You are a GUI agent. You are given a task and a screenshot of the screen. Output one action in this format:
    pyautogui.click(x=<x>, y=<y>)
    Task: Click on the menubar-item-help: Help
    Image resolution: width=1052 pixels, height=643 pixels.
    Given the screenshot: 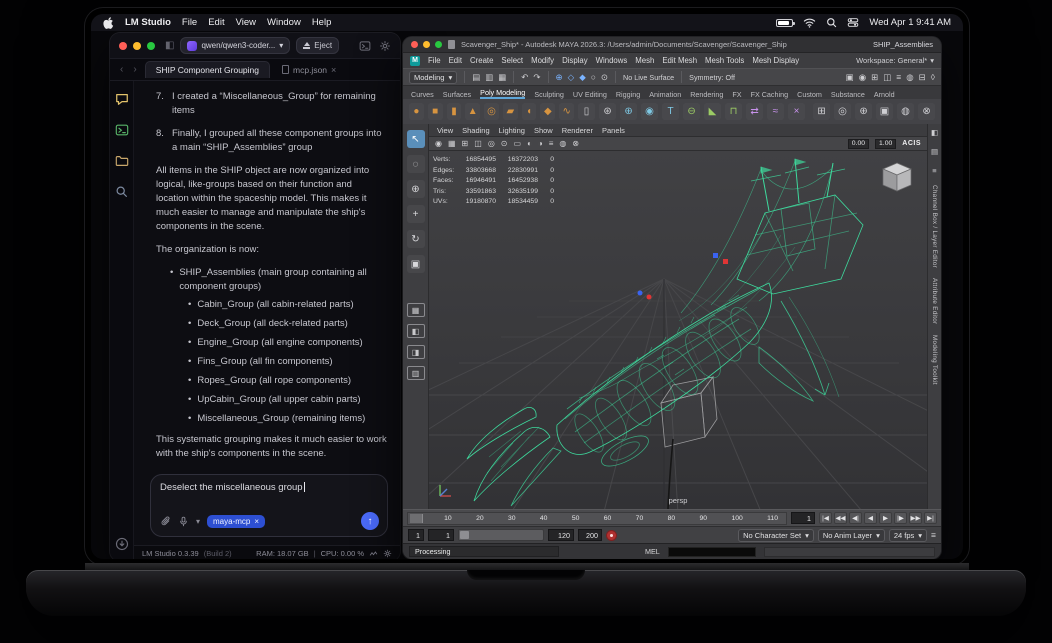 What is the action you would take?
    pyautogui.click(x=322, y=22)
    